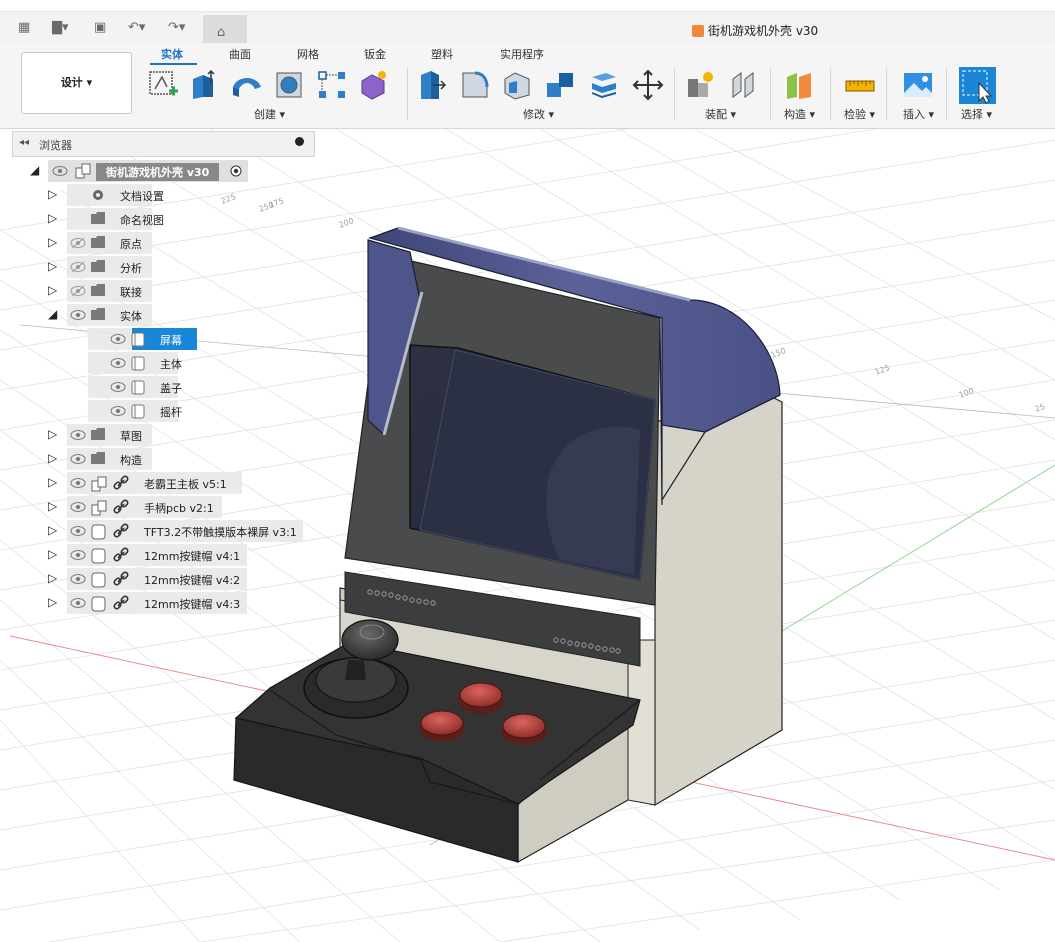 The height and width of the screenshot is (942, 1055). Describe the element at coordinates (34, 170) in the screenshot. I see `expand-triangle-icon: ◢` at that location.